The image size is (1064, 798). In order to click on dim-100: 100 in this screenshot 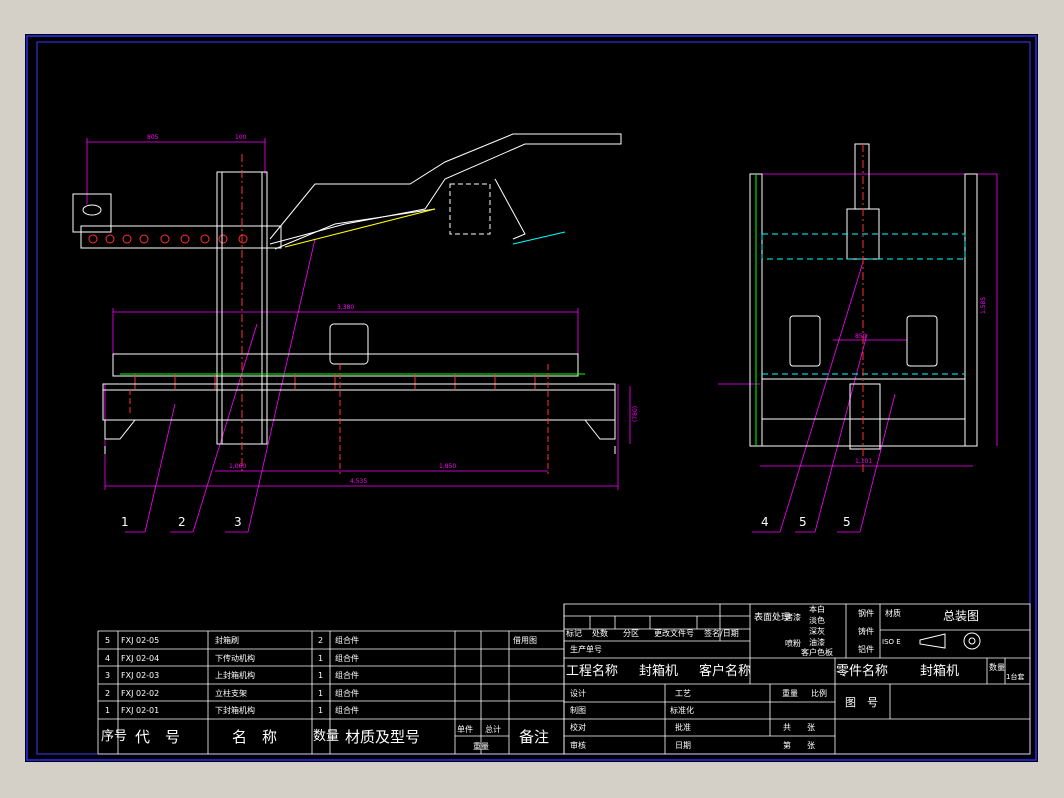, I will do `click(241, 137)`.